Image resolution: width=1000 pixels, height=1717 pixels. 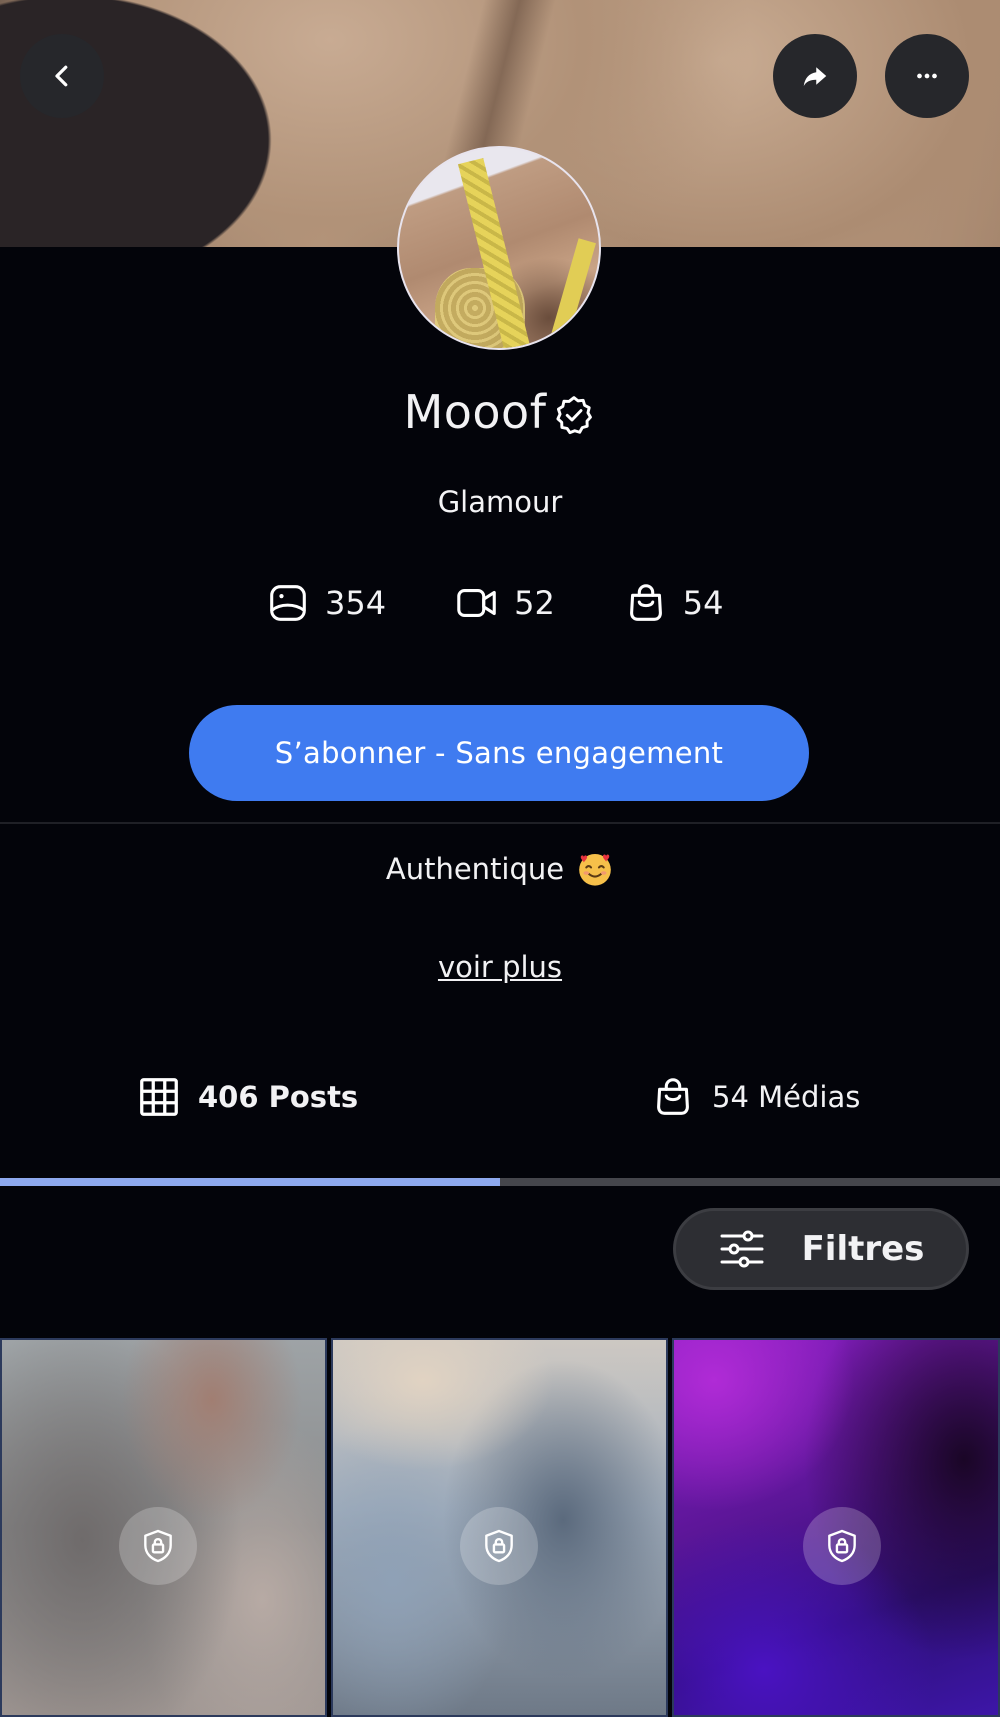 I want to click on more-options-button, so click(x=927, y=76).